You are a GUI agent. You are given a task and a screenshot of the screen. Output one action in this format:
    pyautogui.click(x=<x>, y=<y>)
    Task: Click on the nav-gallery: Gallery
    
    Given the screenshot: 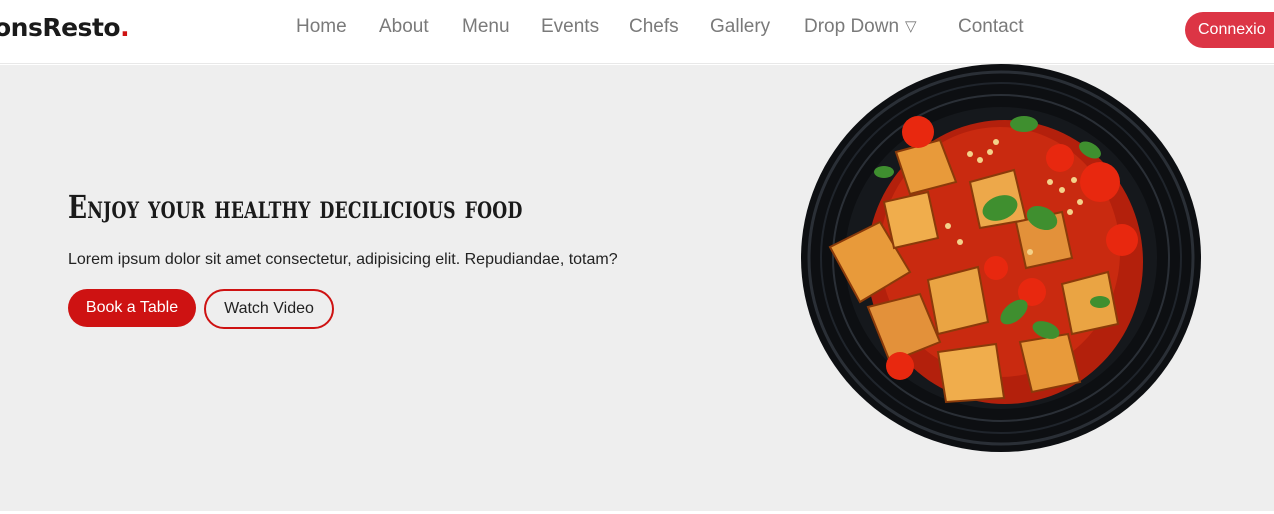 What is the action you would take?
    pyautogui.click(x=740, y=27)
    